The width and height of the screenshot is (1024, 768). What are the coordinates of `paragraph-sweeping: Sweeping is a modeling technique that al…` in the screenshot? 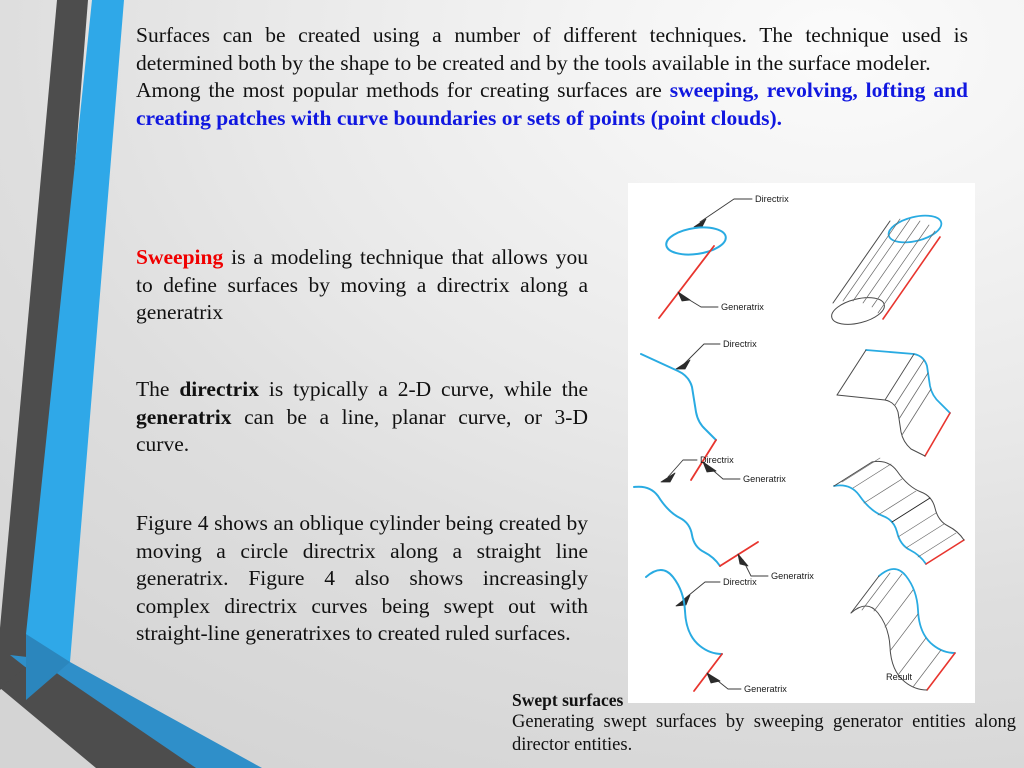 It's located at (362, 285).